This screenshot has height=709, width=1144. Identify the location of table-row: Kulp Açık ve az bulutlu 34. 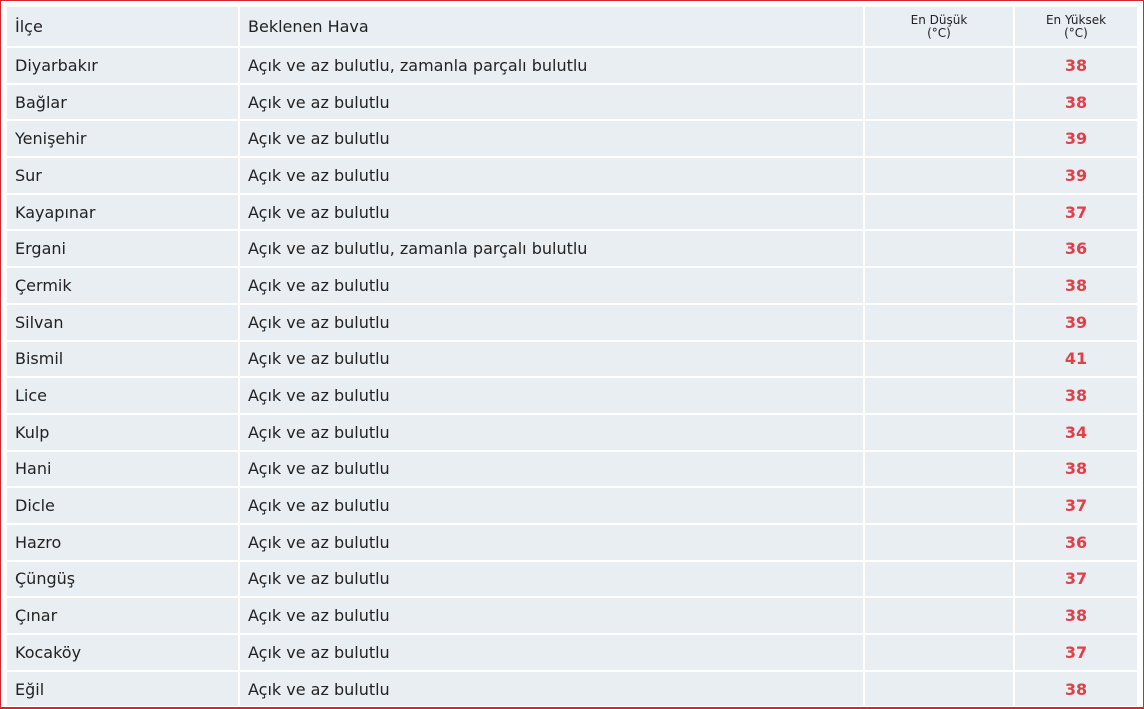
(572, 432).